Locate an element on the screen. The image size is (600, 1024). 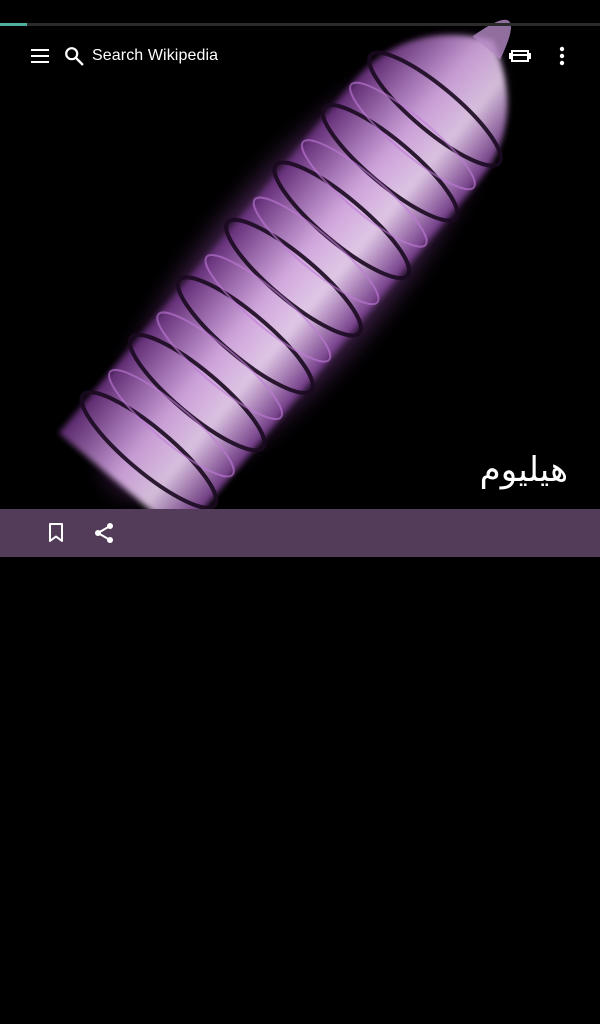
tabs-button is located at coordinates (520, 56).